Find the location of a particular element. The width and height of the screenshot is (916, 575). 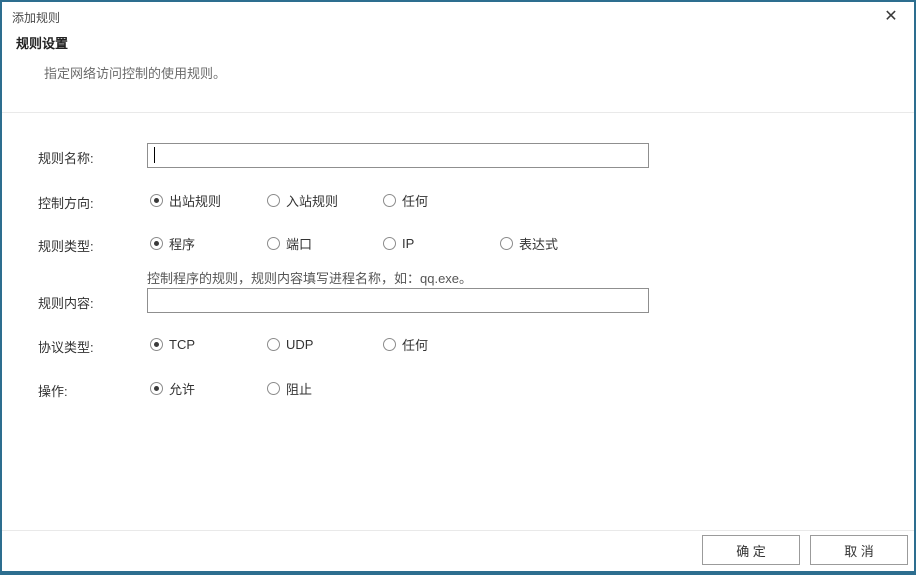

rule-type-label: 规则类型: is located at coordinates (66, 246).